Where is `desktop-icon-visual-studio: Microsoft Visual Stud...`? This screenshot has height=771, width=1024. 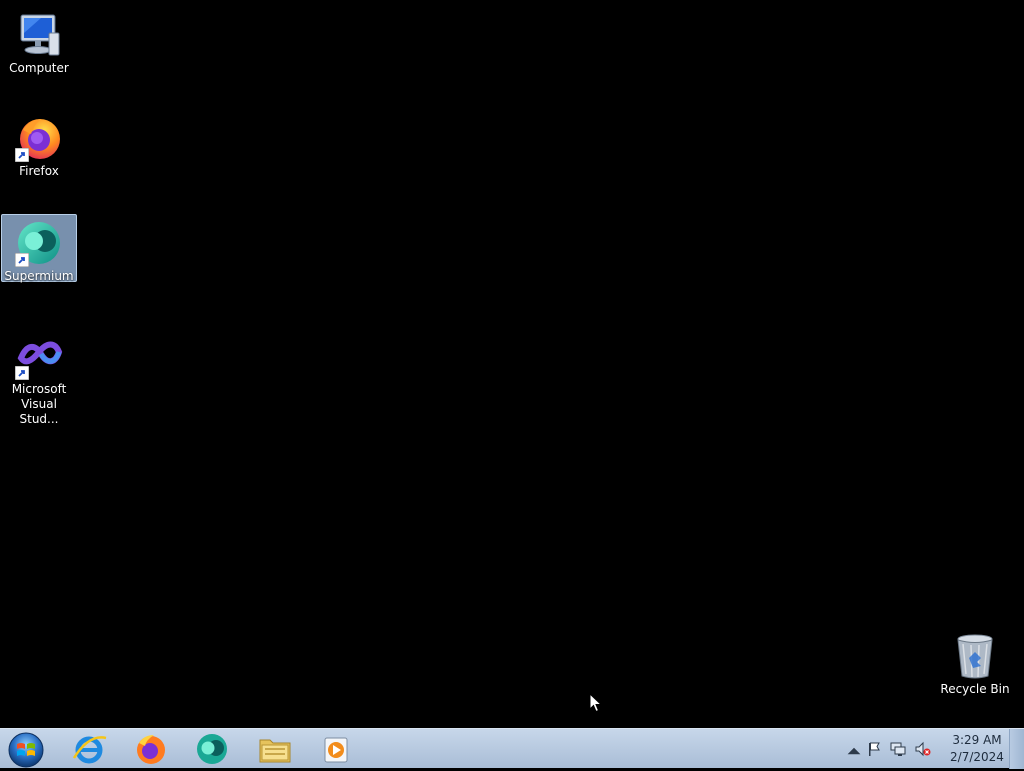 desktop-icon-visual-studio: Microsoft Visual Stud... is located at coordinates (39, 377).